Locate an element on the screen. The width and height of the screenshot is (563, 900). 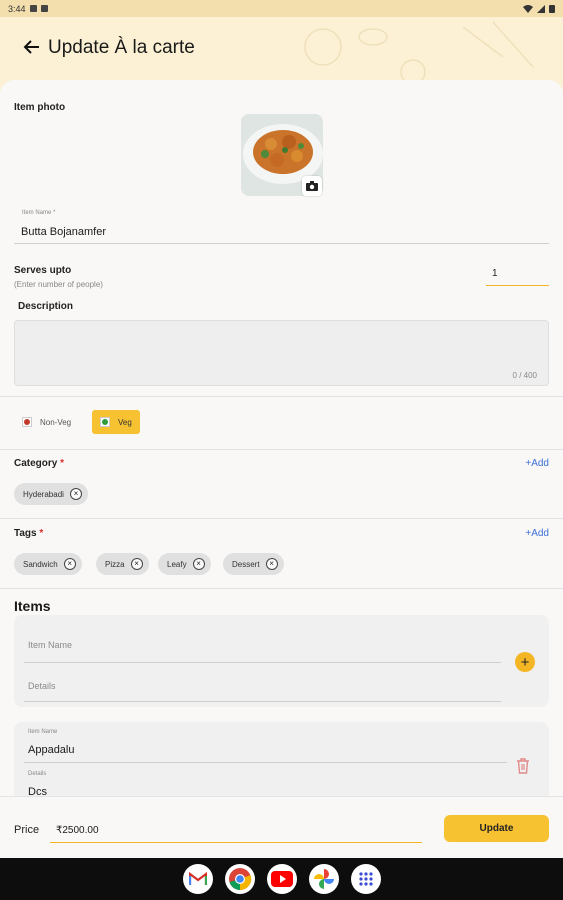
page-title: Update À la carte is located at coordinates (121, 47).